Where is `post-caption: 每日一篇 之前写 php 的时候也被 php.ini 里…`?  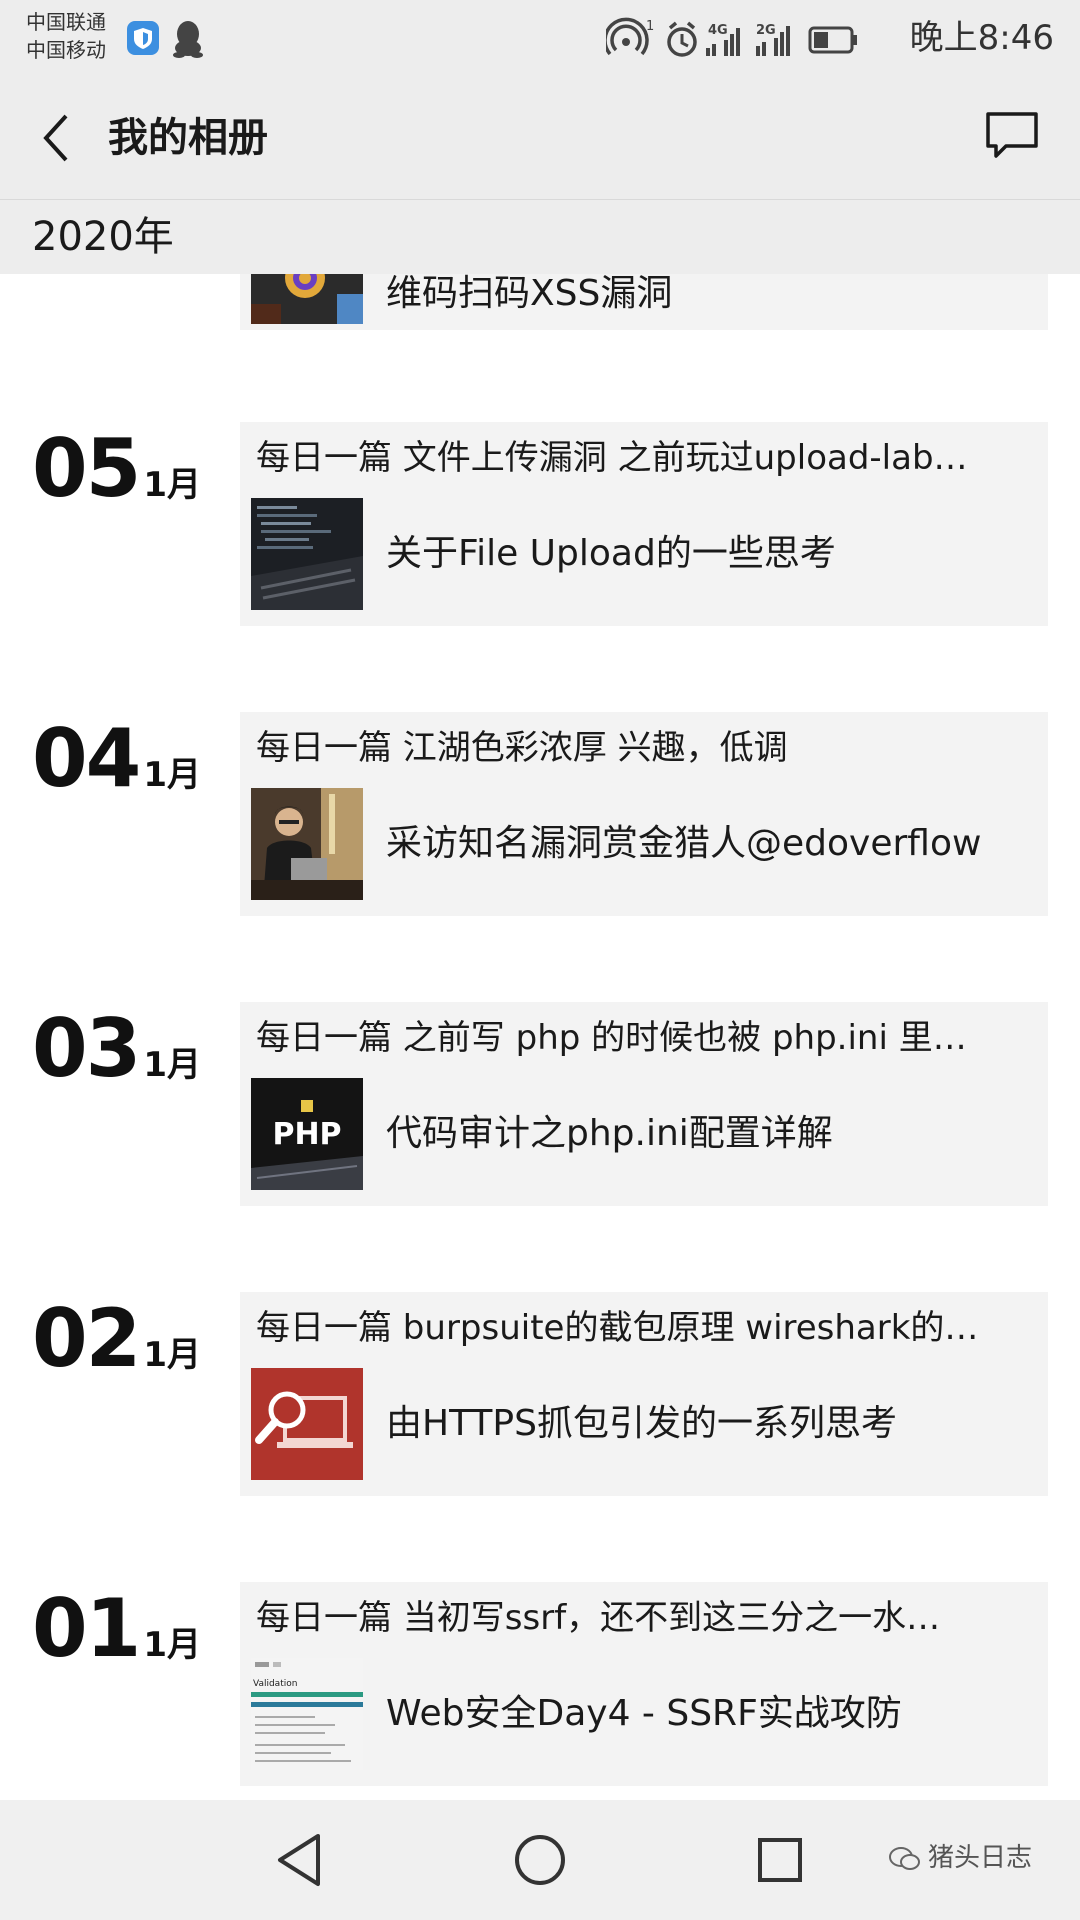
post-caption: 每日一篇 之前写 php 的时候也被 php.ini 里… is located at coordinates (611, 1038).